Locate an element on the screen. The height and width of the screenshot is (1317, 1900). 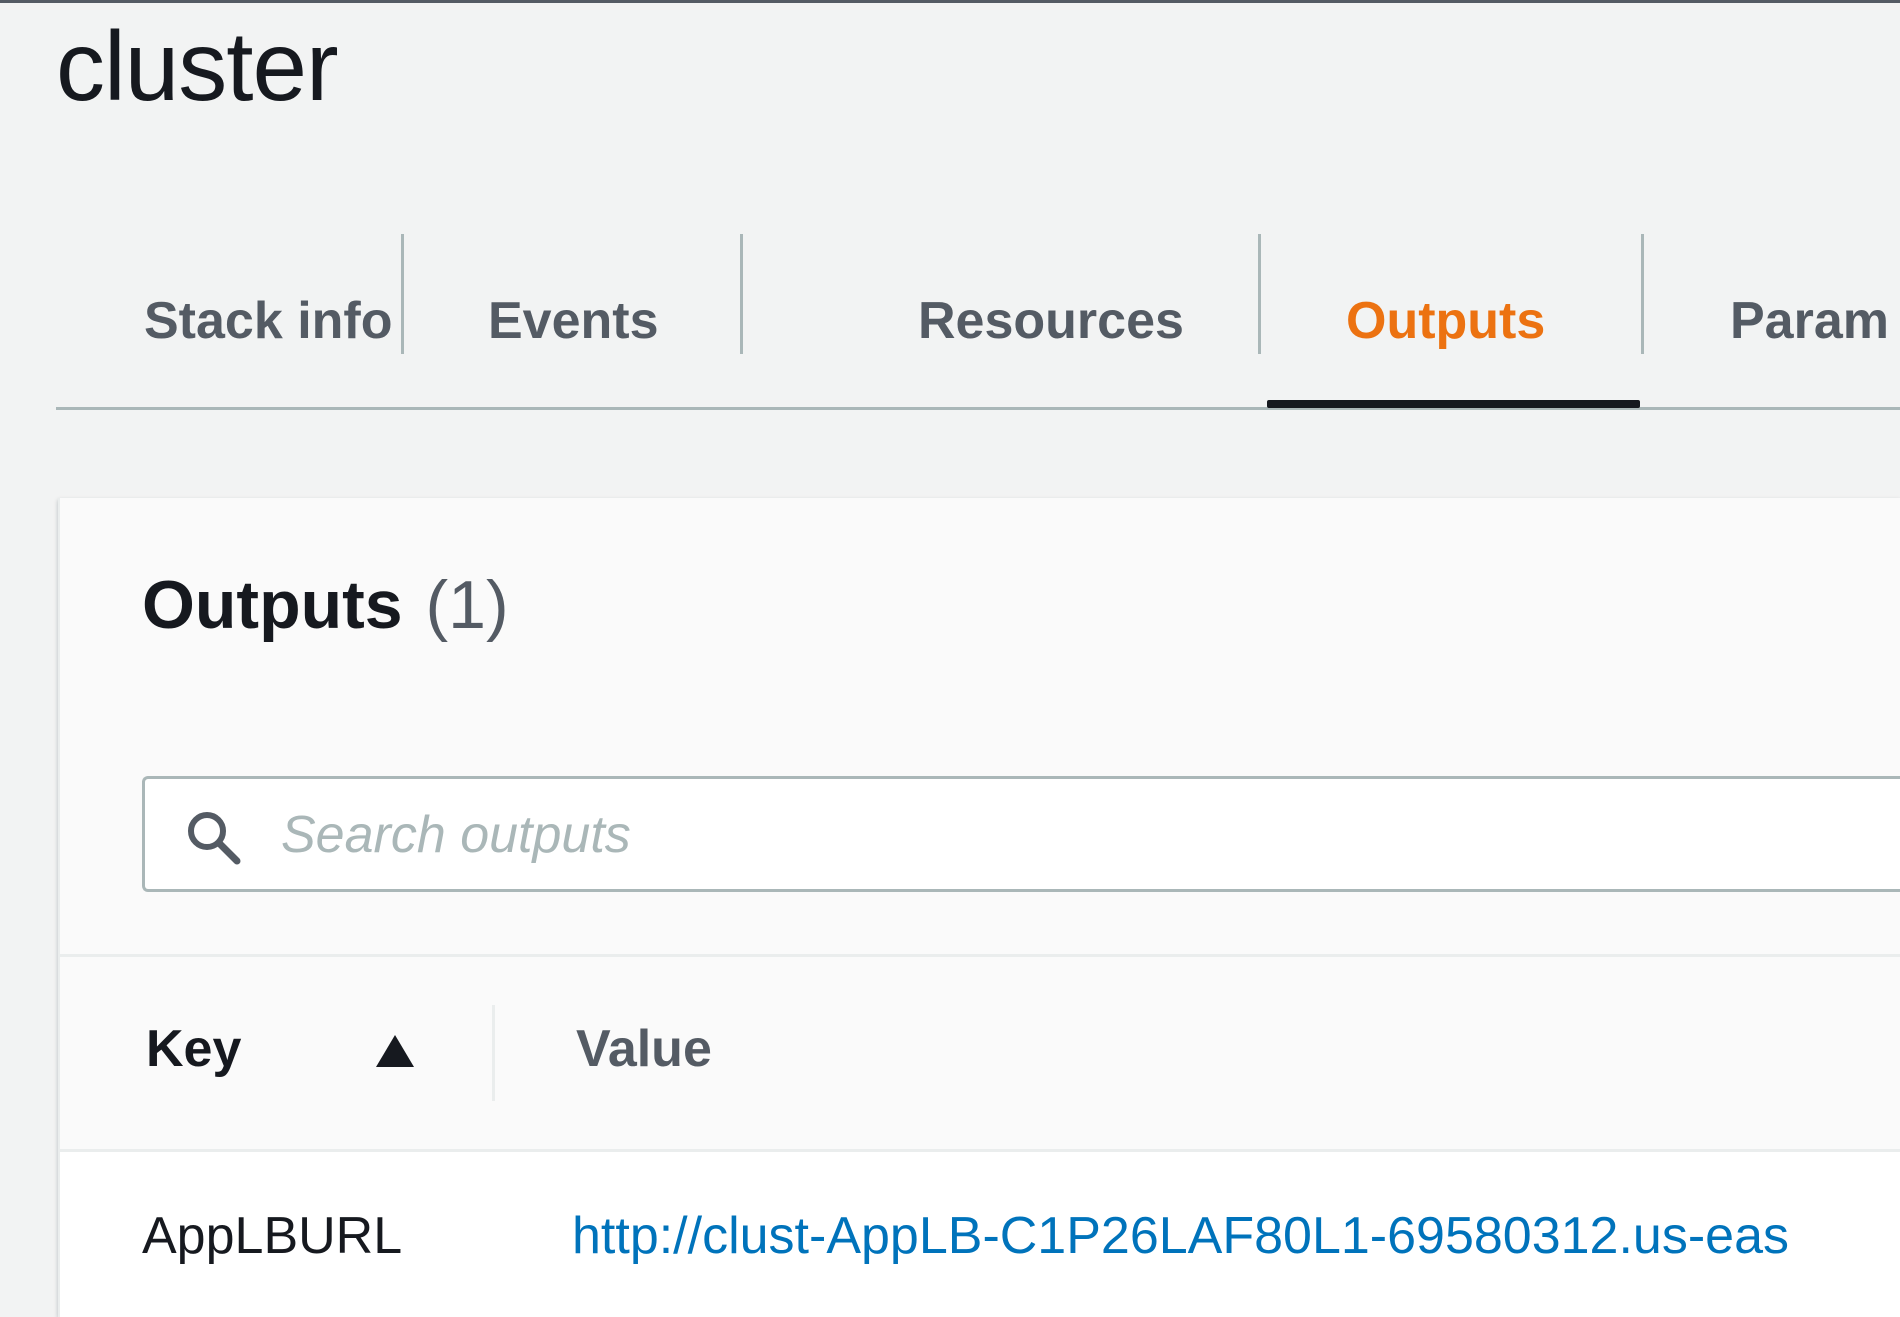
top-border is located at coordinates (950, 1).